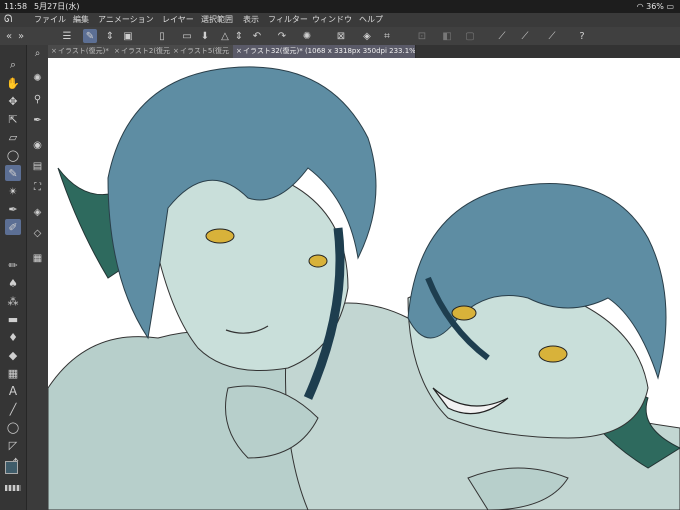 This screenshot has width=680, height=510. What do you see at coordinates (37, 187) in the screenshot?
I see `navigator-icon: ⛶` at bounding box center [37, 187].